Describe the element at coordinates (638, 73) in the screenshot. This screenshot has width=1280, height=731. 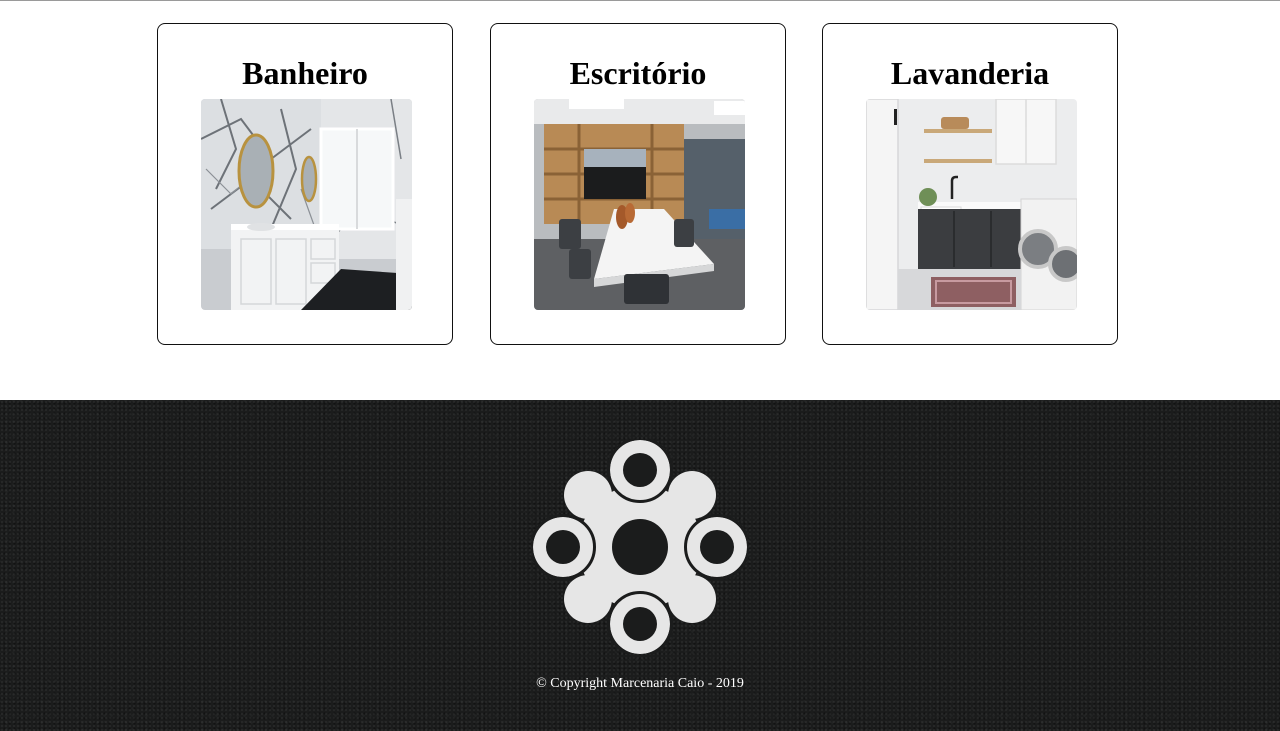
I see `card-title: Escritório` at that location.